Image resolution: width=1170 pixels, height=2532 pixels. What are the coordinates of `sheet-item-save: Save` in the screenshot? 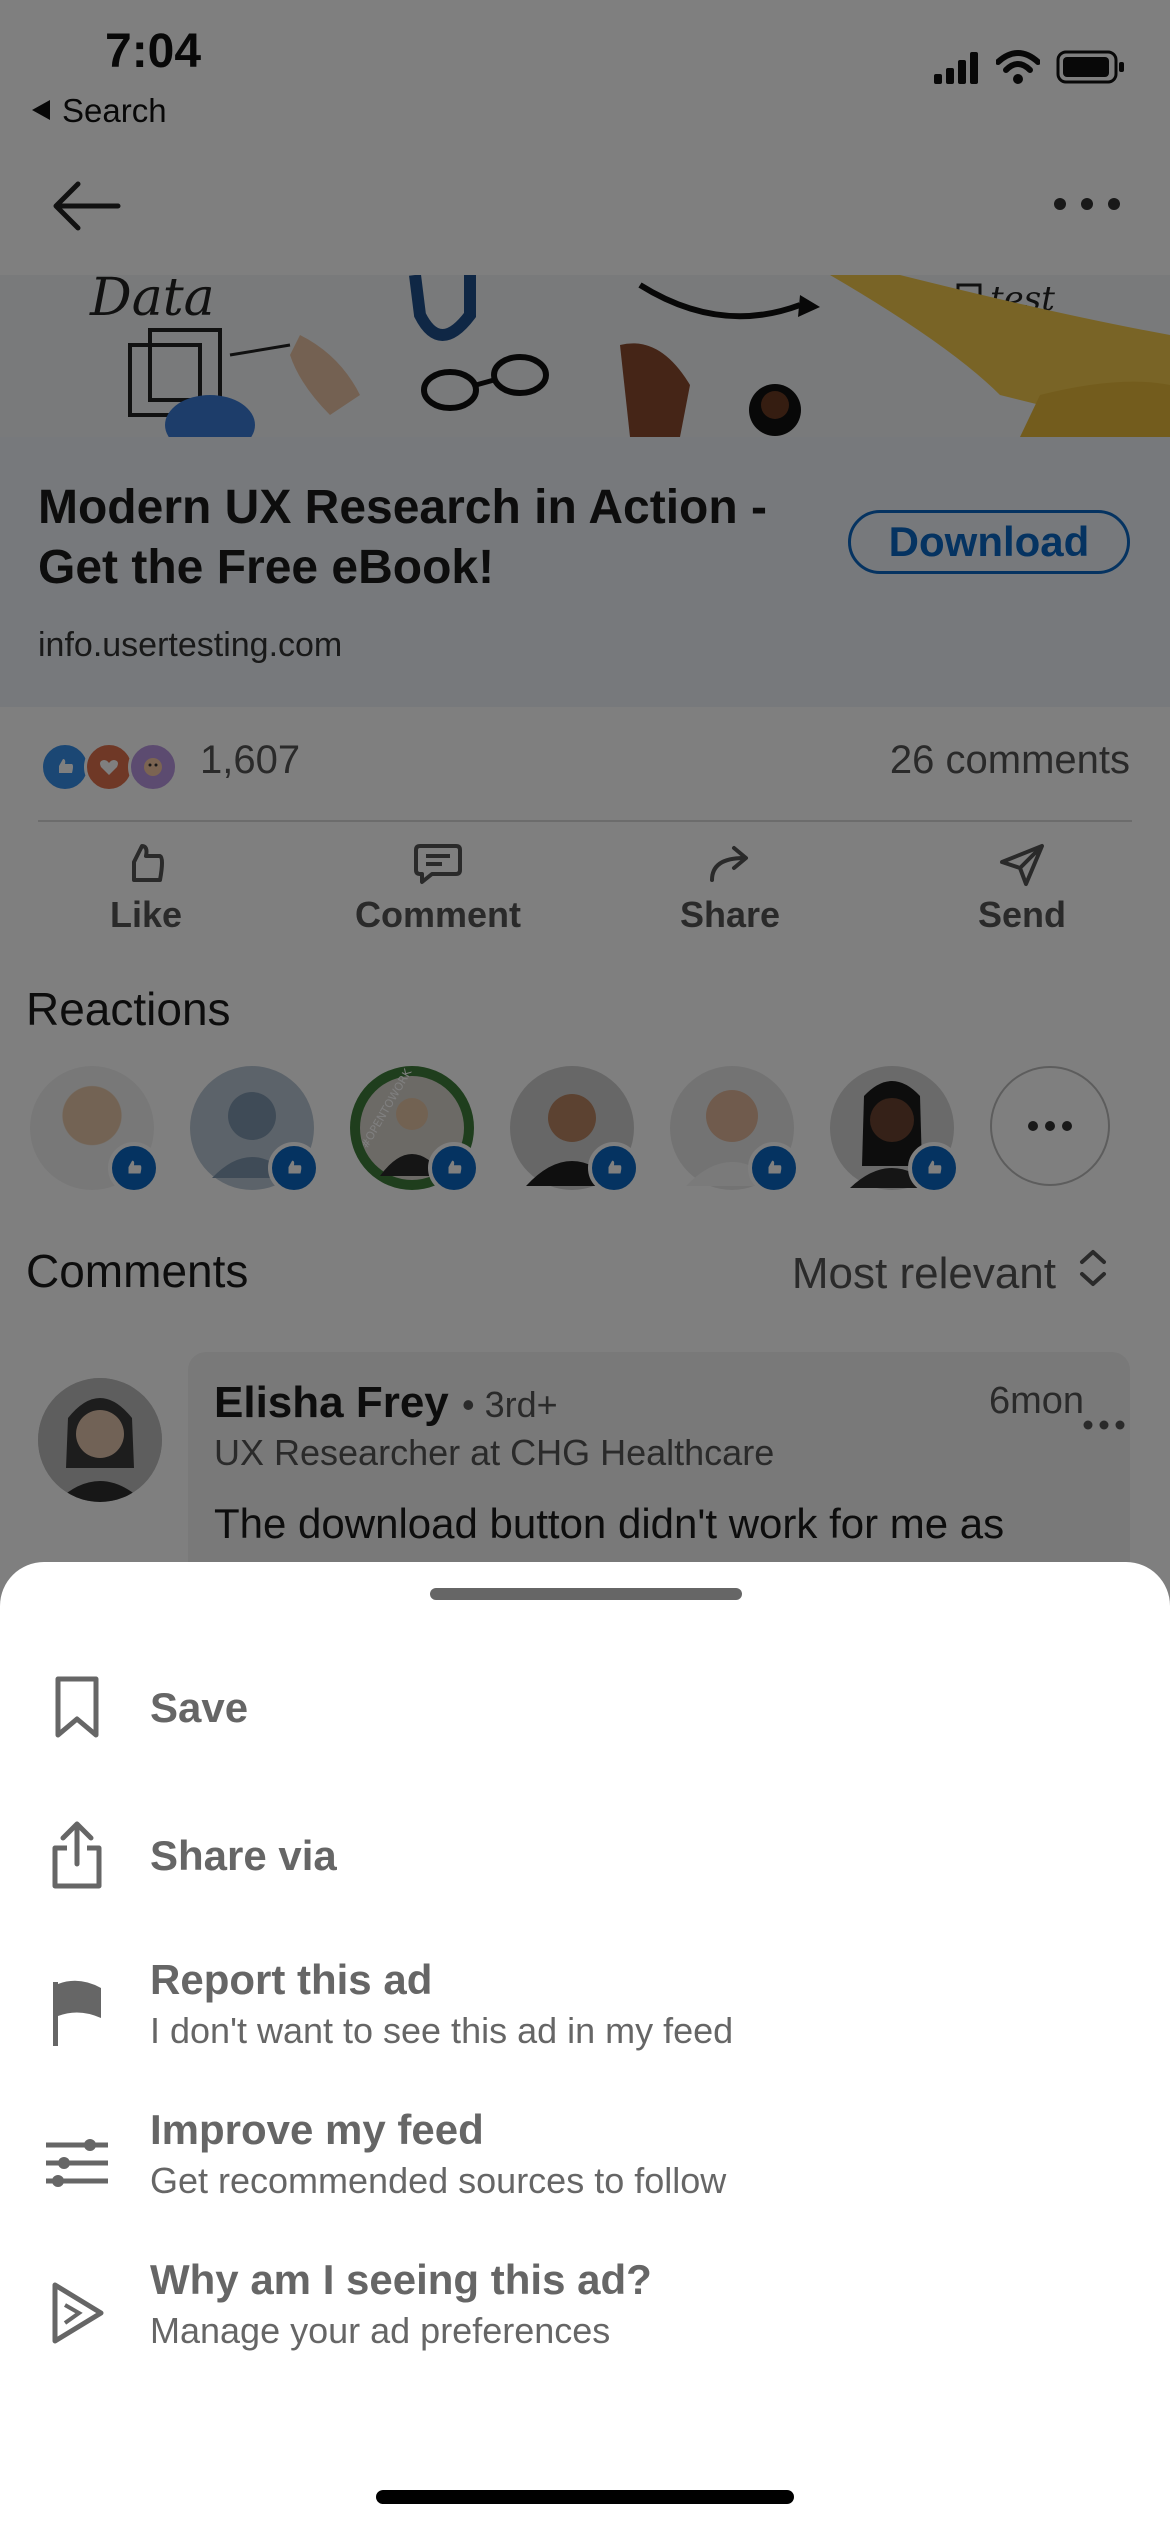 It's located at (585, 1707).